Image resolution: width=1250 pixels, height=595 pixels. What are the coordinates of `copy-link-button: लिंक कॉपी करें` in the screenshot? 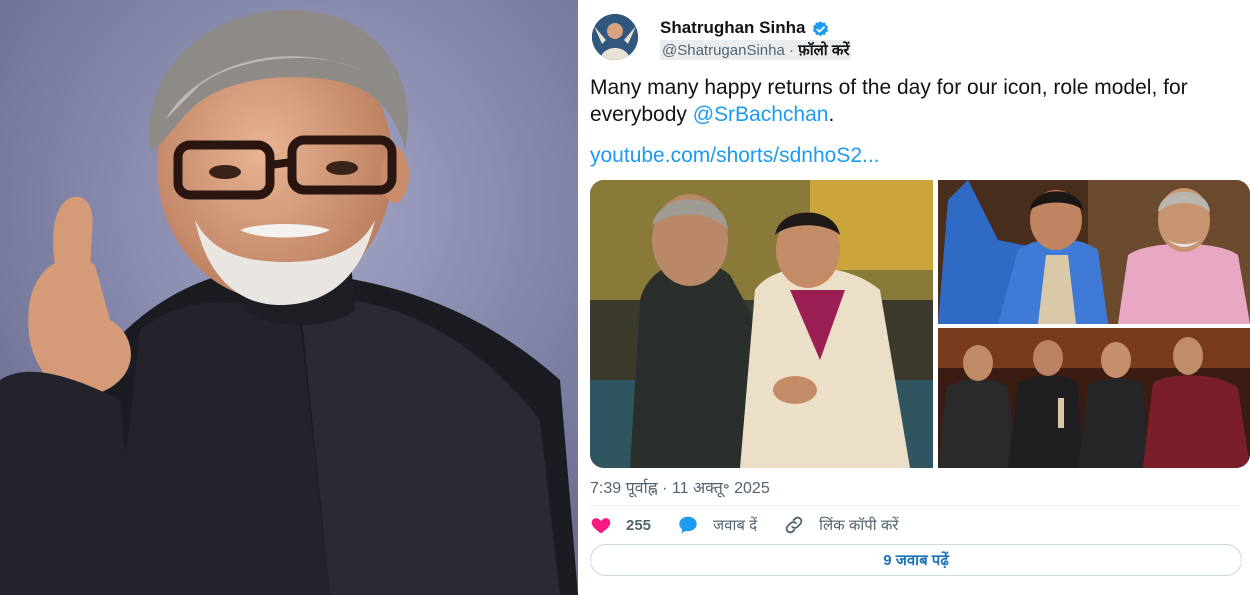 It's located at (840, 525).